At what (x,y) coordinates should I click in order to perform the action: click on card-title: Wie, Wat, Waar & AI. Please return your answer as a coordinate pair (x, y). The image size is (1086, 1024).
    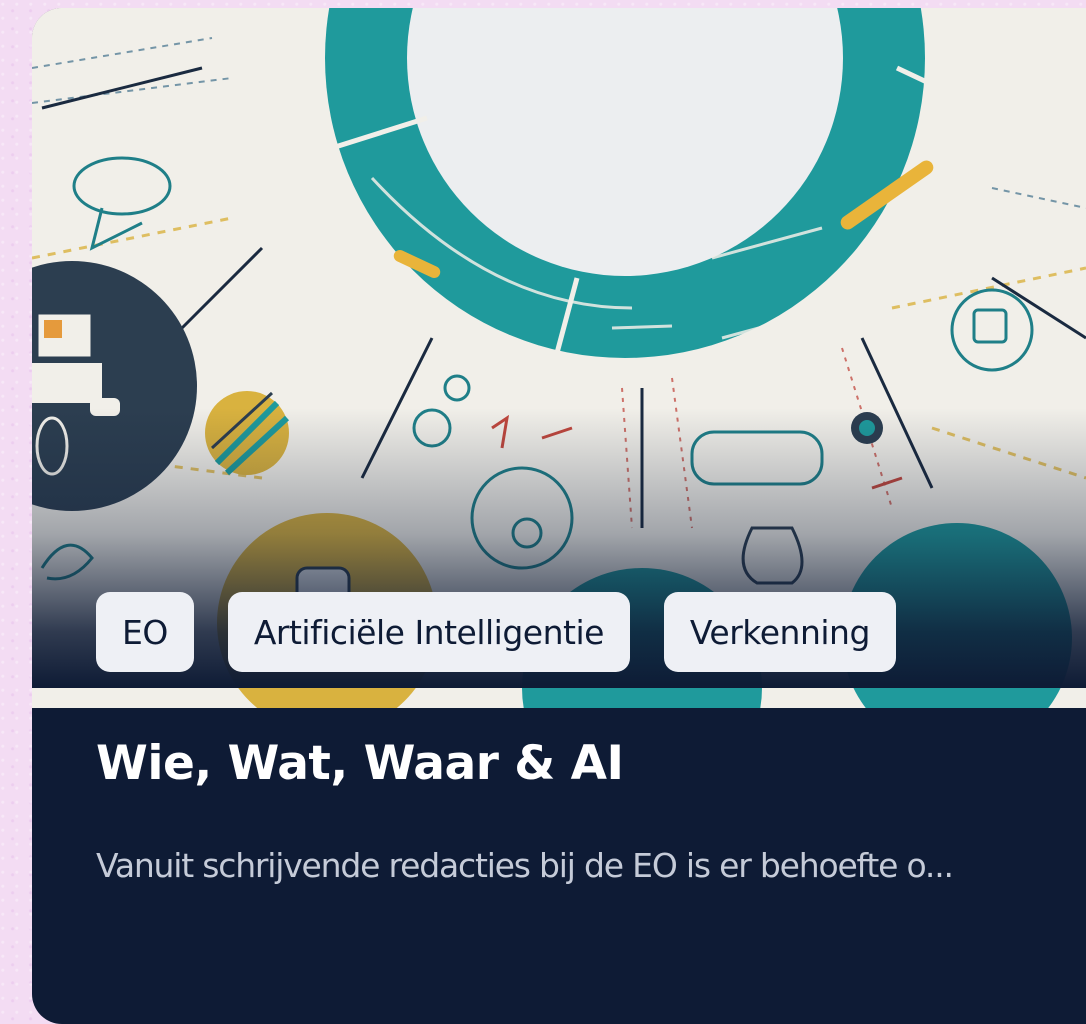
    Looking at the image, I should click on (360, 763).